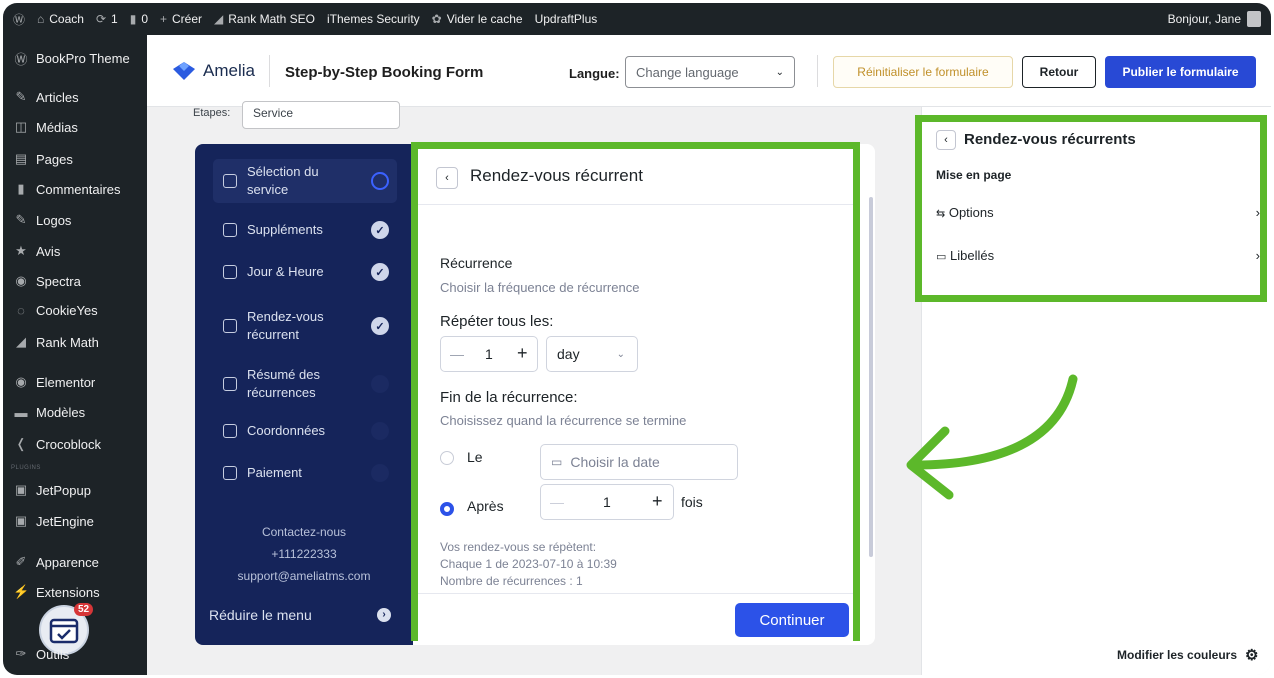  I want to click on after-stepper: — 1 +, so click(607, 502).